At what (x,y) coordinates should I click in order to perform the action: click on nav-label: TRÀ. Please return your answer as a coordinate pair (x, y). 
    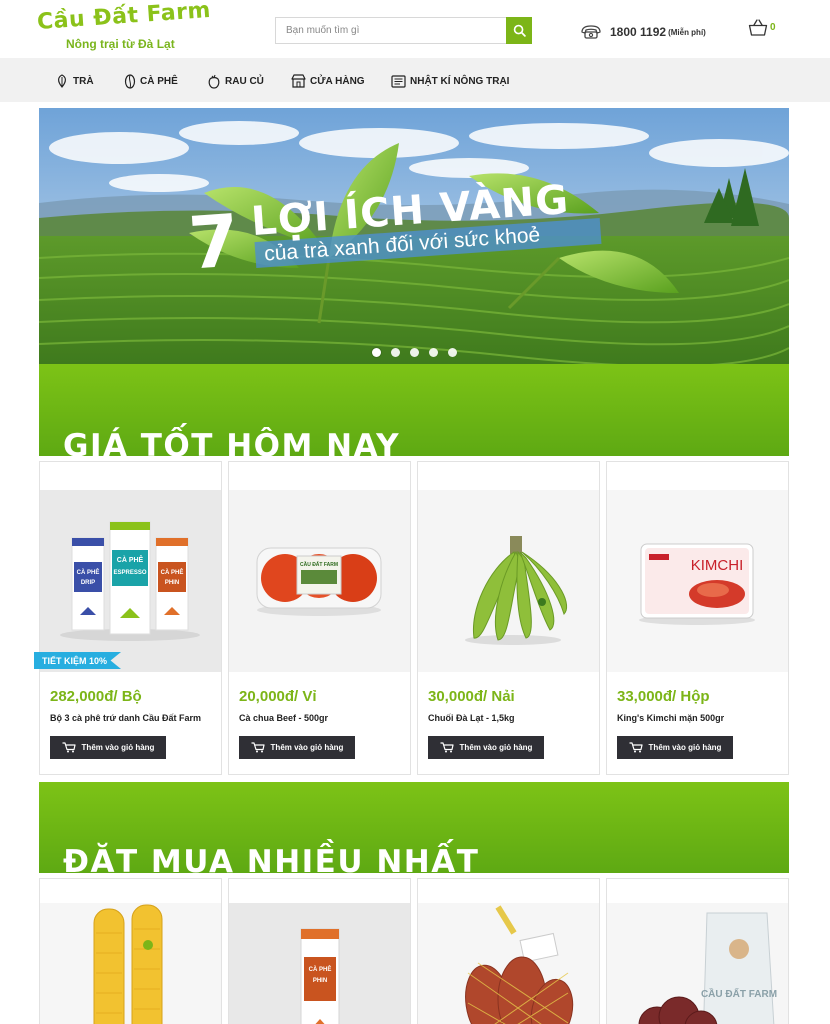
    Looking at the image, I should click on (83, 81).